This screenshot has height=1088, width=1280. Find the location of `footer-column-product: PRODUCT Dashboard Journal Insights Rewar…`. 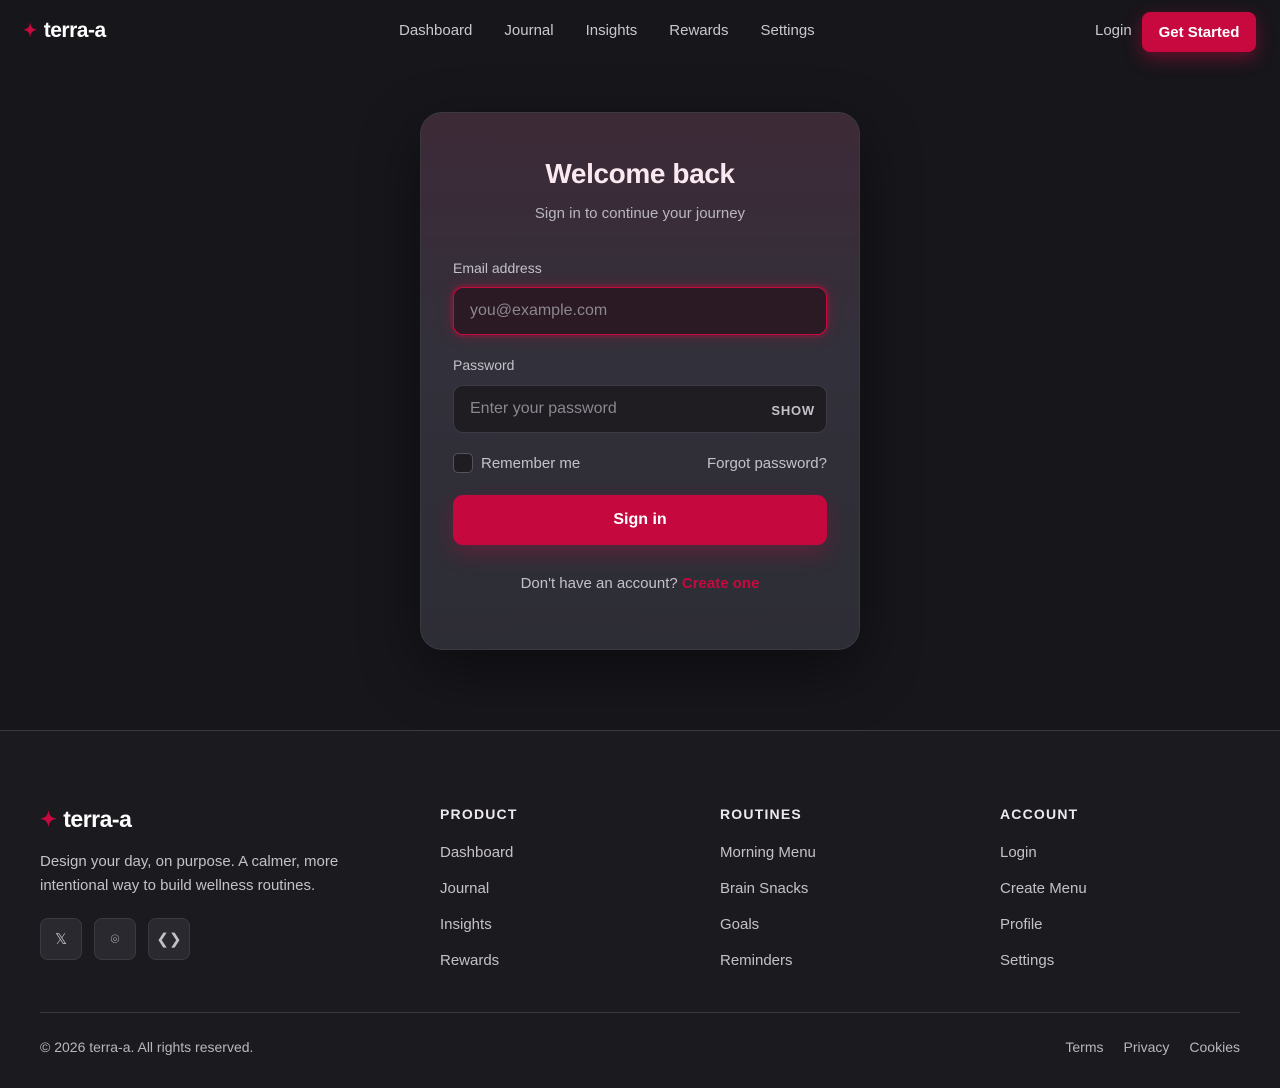

footer-column-product: PRODUCT Dashboard Journal Insights Rewar… is located at coordinates (479, 897).